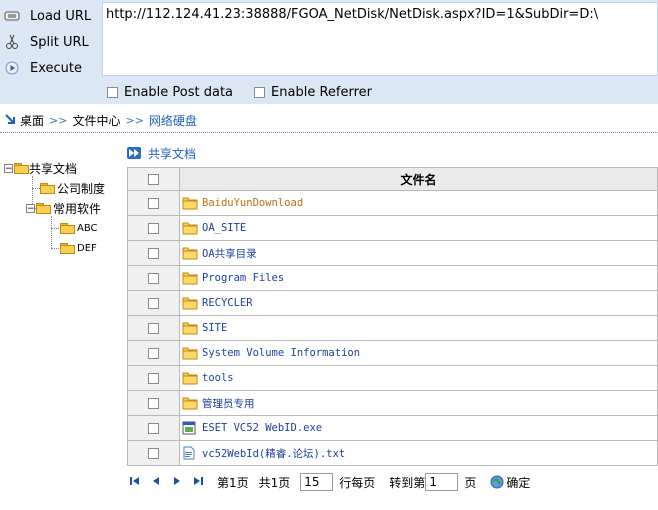 Image resolution: width=658 pixels, height=510 pixels. I want to click on breadcrumb-desktop: 桌面, so click(32, 120).